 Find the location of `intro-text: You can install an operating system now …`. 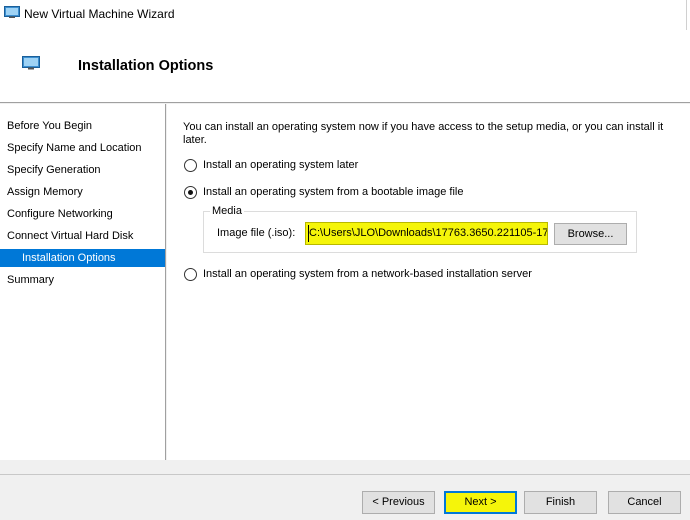

intro-text: You can install an operating system now … is located at coordinates (423, 133).